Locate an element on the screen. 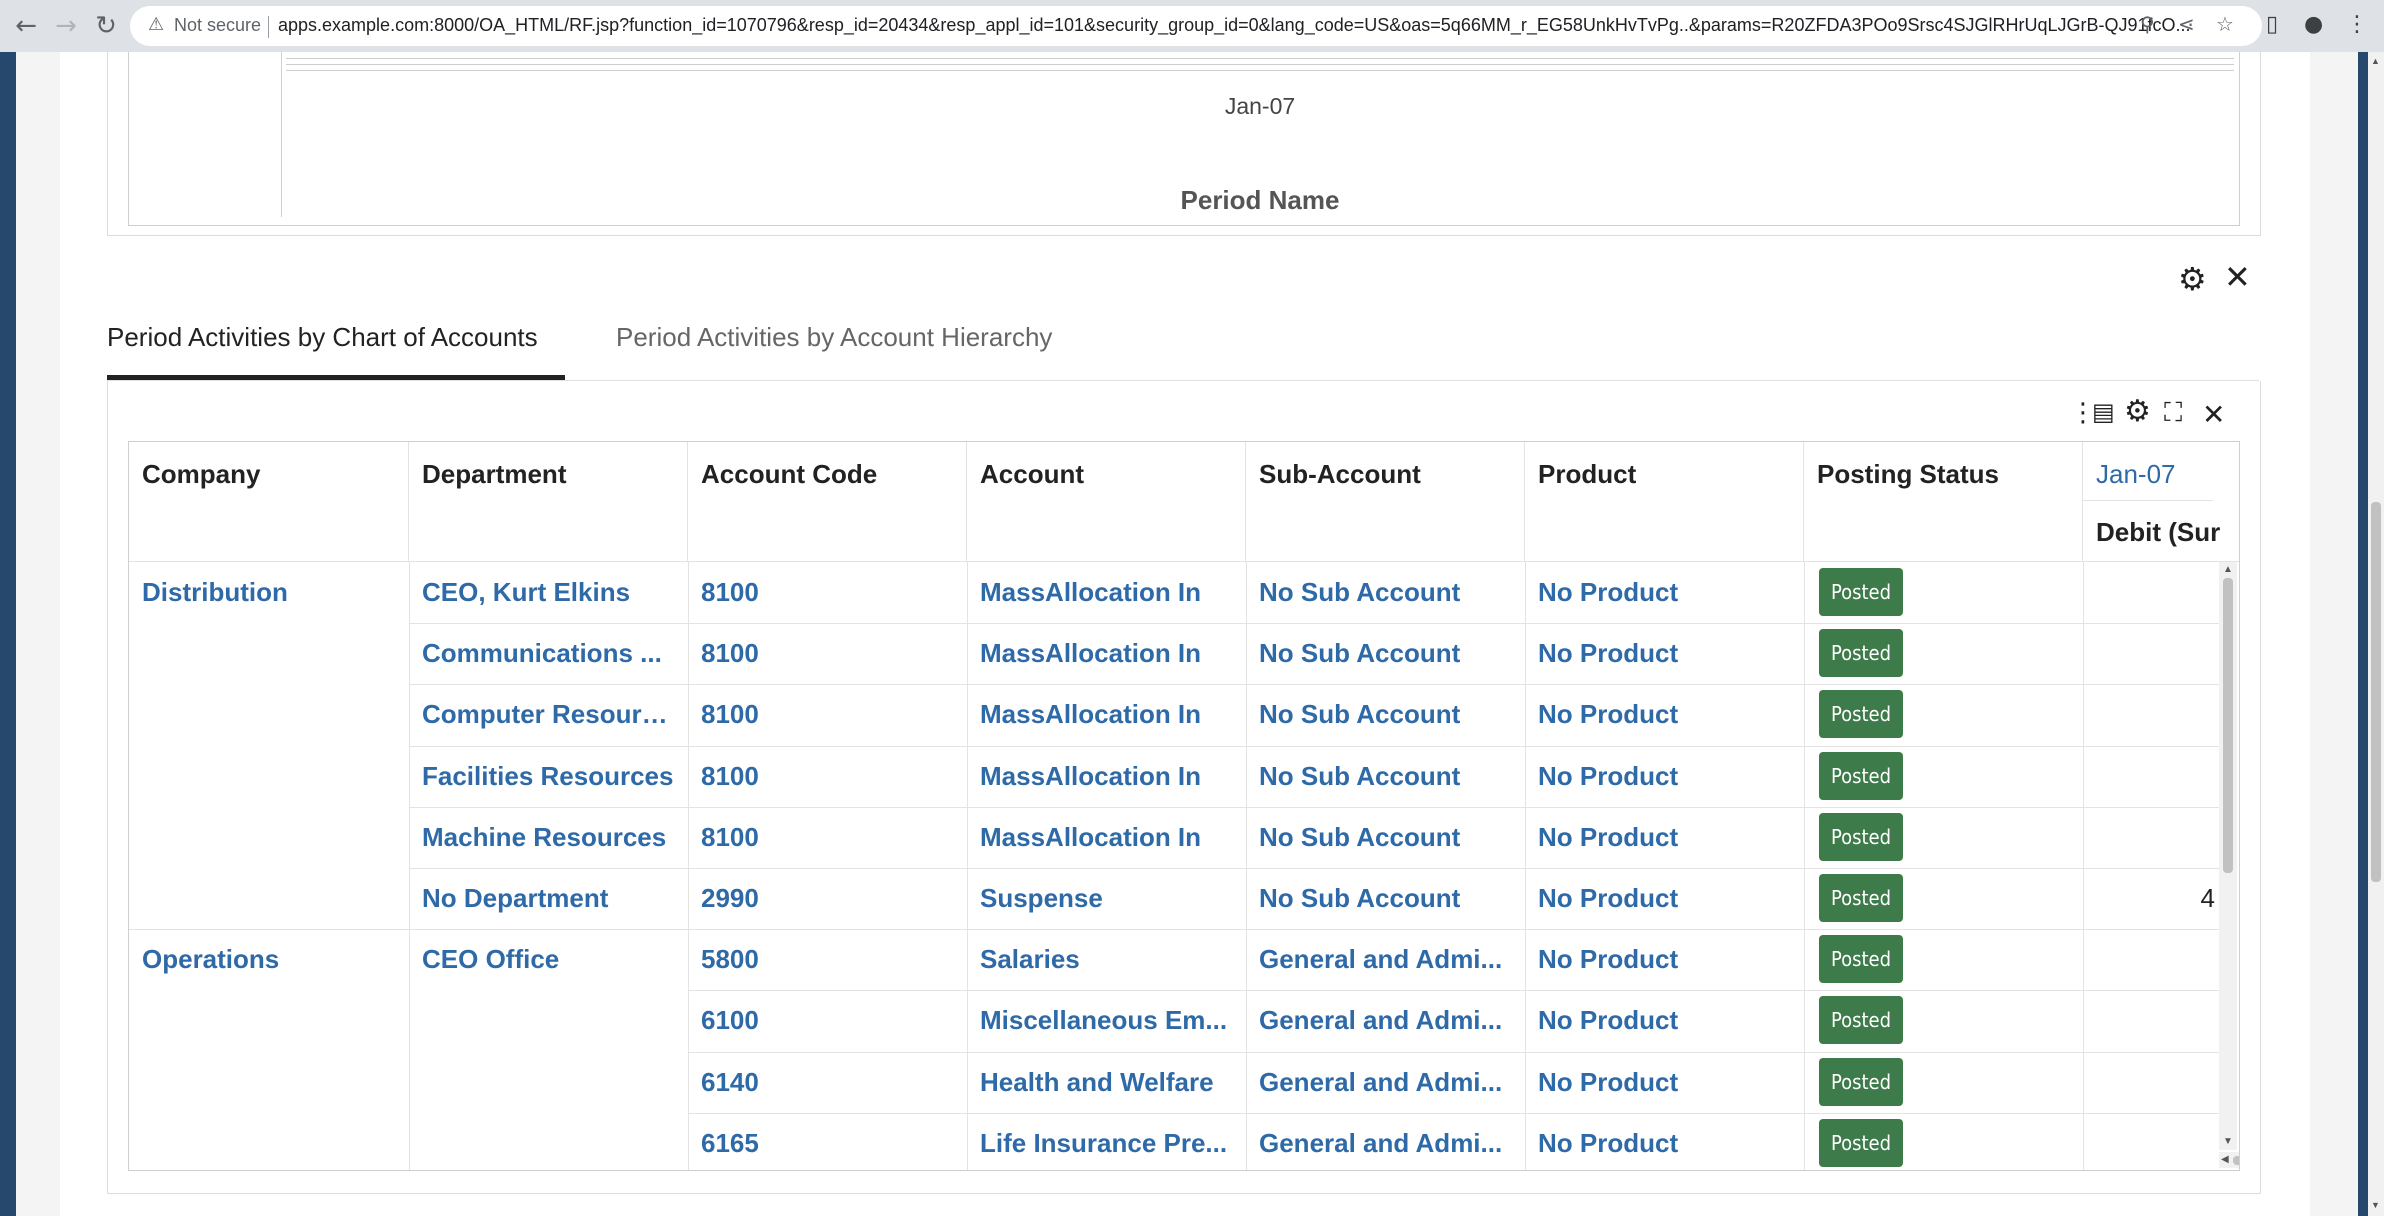 This screenshot has width=2384, height=1216. scroll-up-icon: ▲ is located at coordinates (2375, 61).